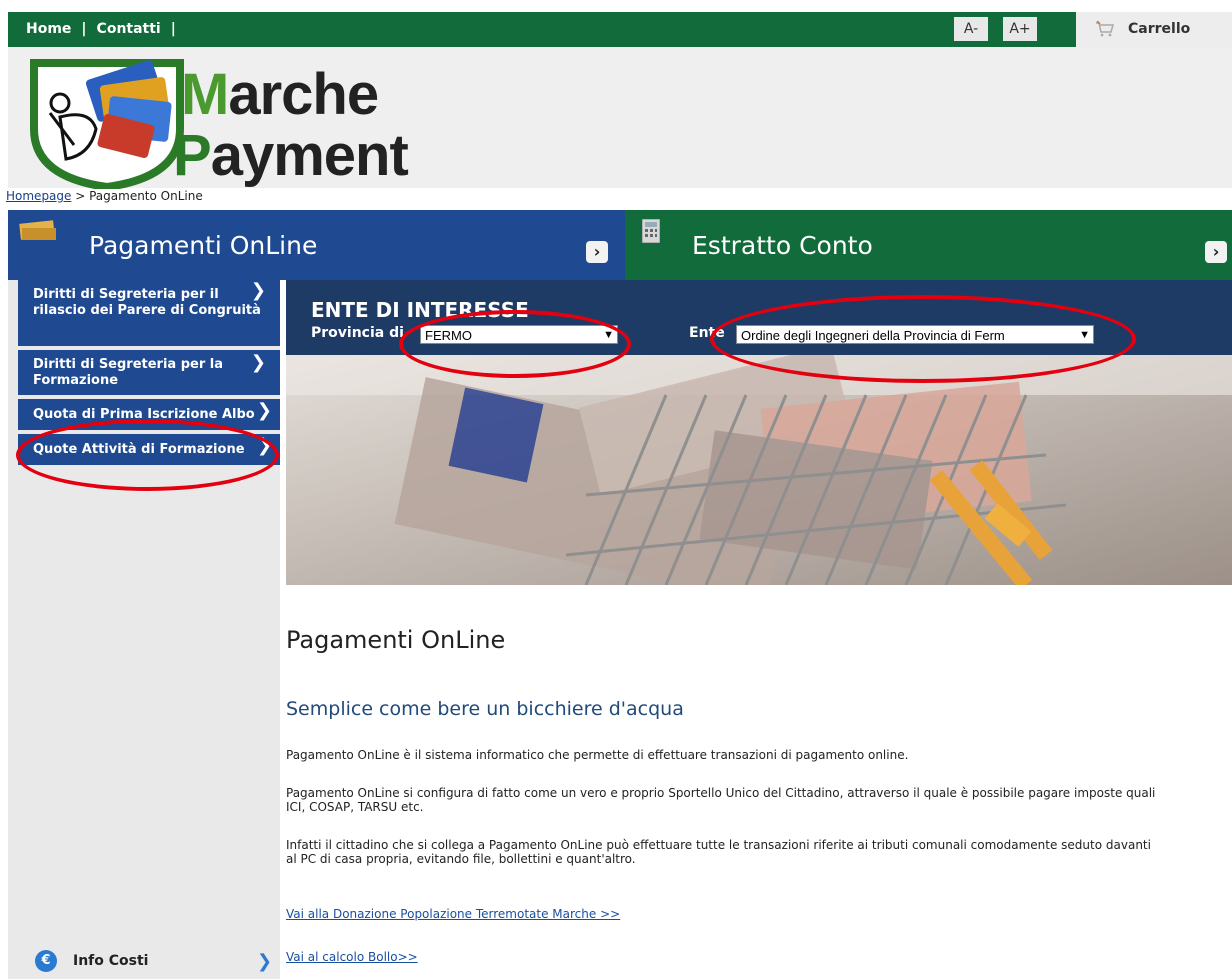 The width and height of the screenshot is (1232, 979). Describe the element at coordinates (111, 961) in the screenshot. I see `info-costi-label: Info Costi` at that location.